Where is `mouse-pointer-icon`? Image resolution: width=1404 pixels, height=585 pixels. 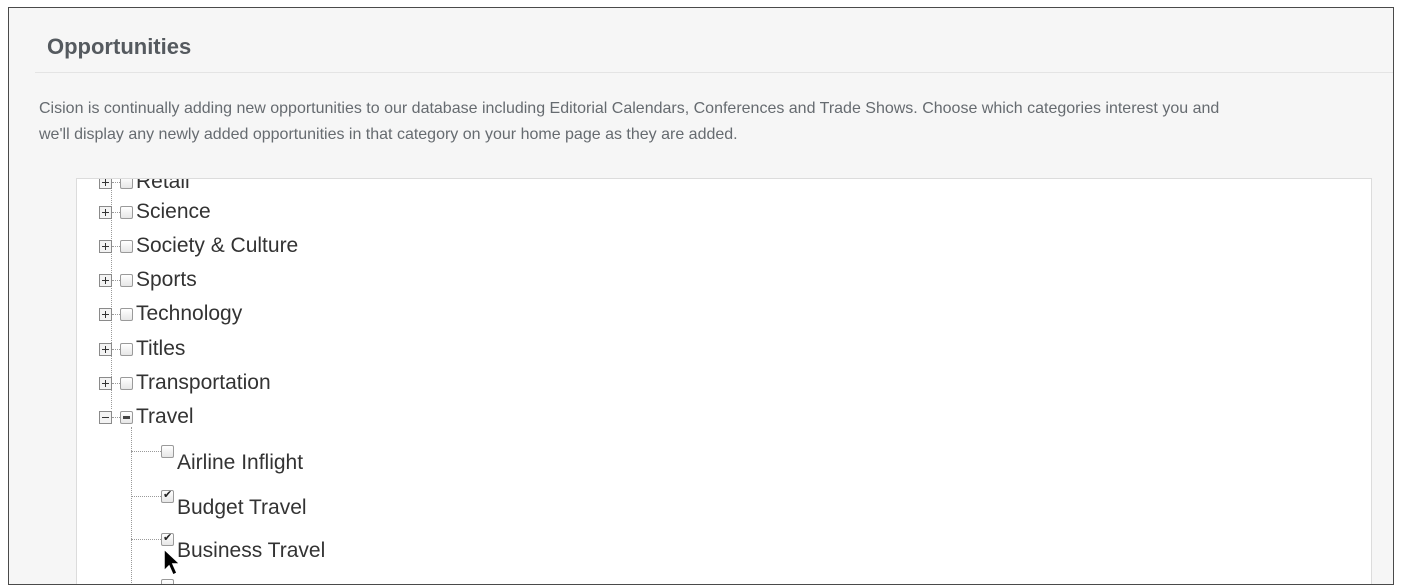
mouse-pointer-icon is located at coordinates (172, 562).